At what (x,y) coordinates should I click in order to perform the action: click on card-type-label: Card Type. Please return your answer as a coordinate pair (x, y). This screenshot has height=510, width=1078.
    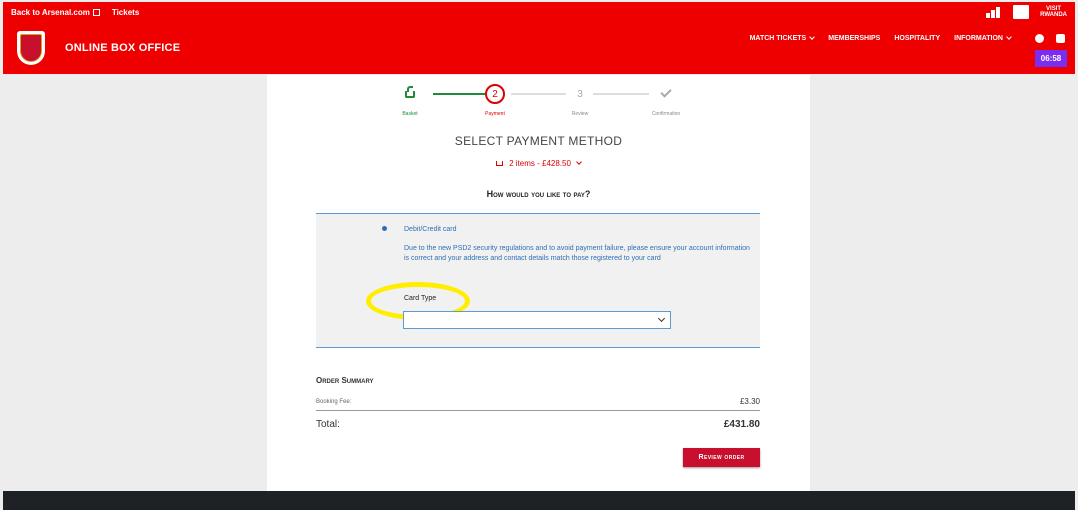
    Looking at the image, I should click on (420, 298).